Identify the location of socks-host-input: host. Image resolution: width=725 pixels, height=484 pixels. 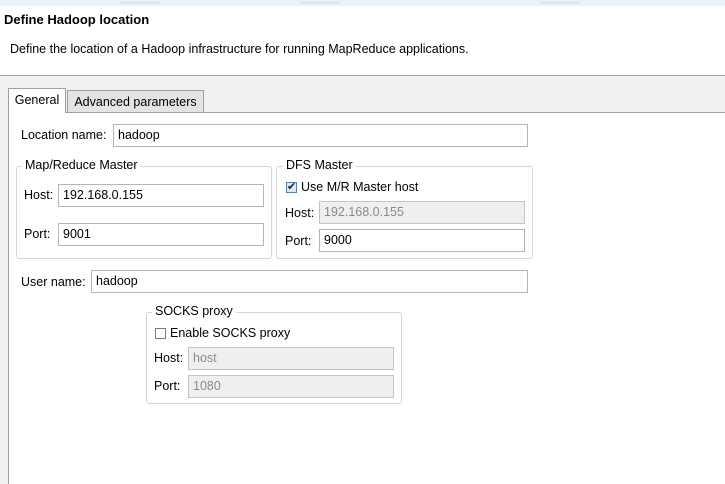
(291, 358).